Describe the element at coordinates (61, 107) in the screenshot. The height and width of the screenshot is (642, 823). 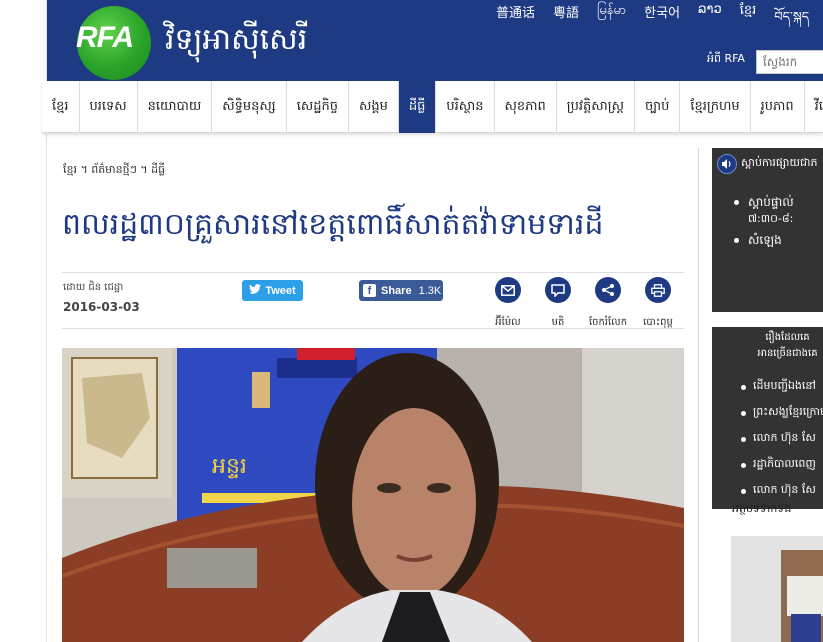
I see `nav-item-khmer: ខ្មែរ` at that location.